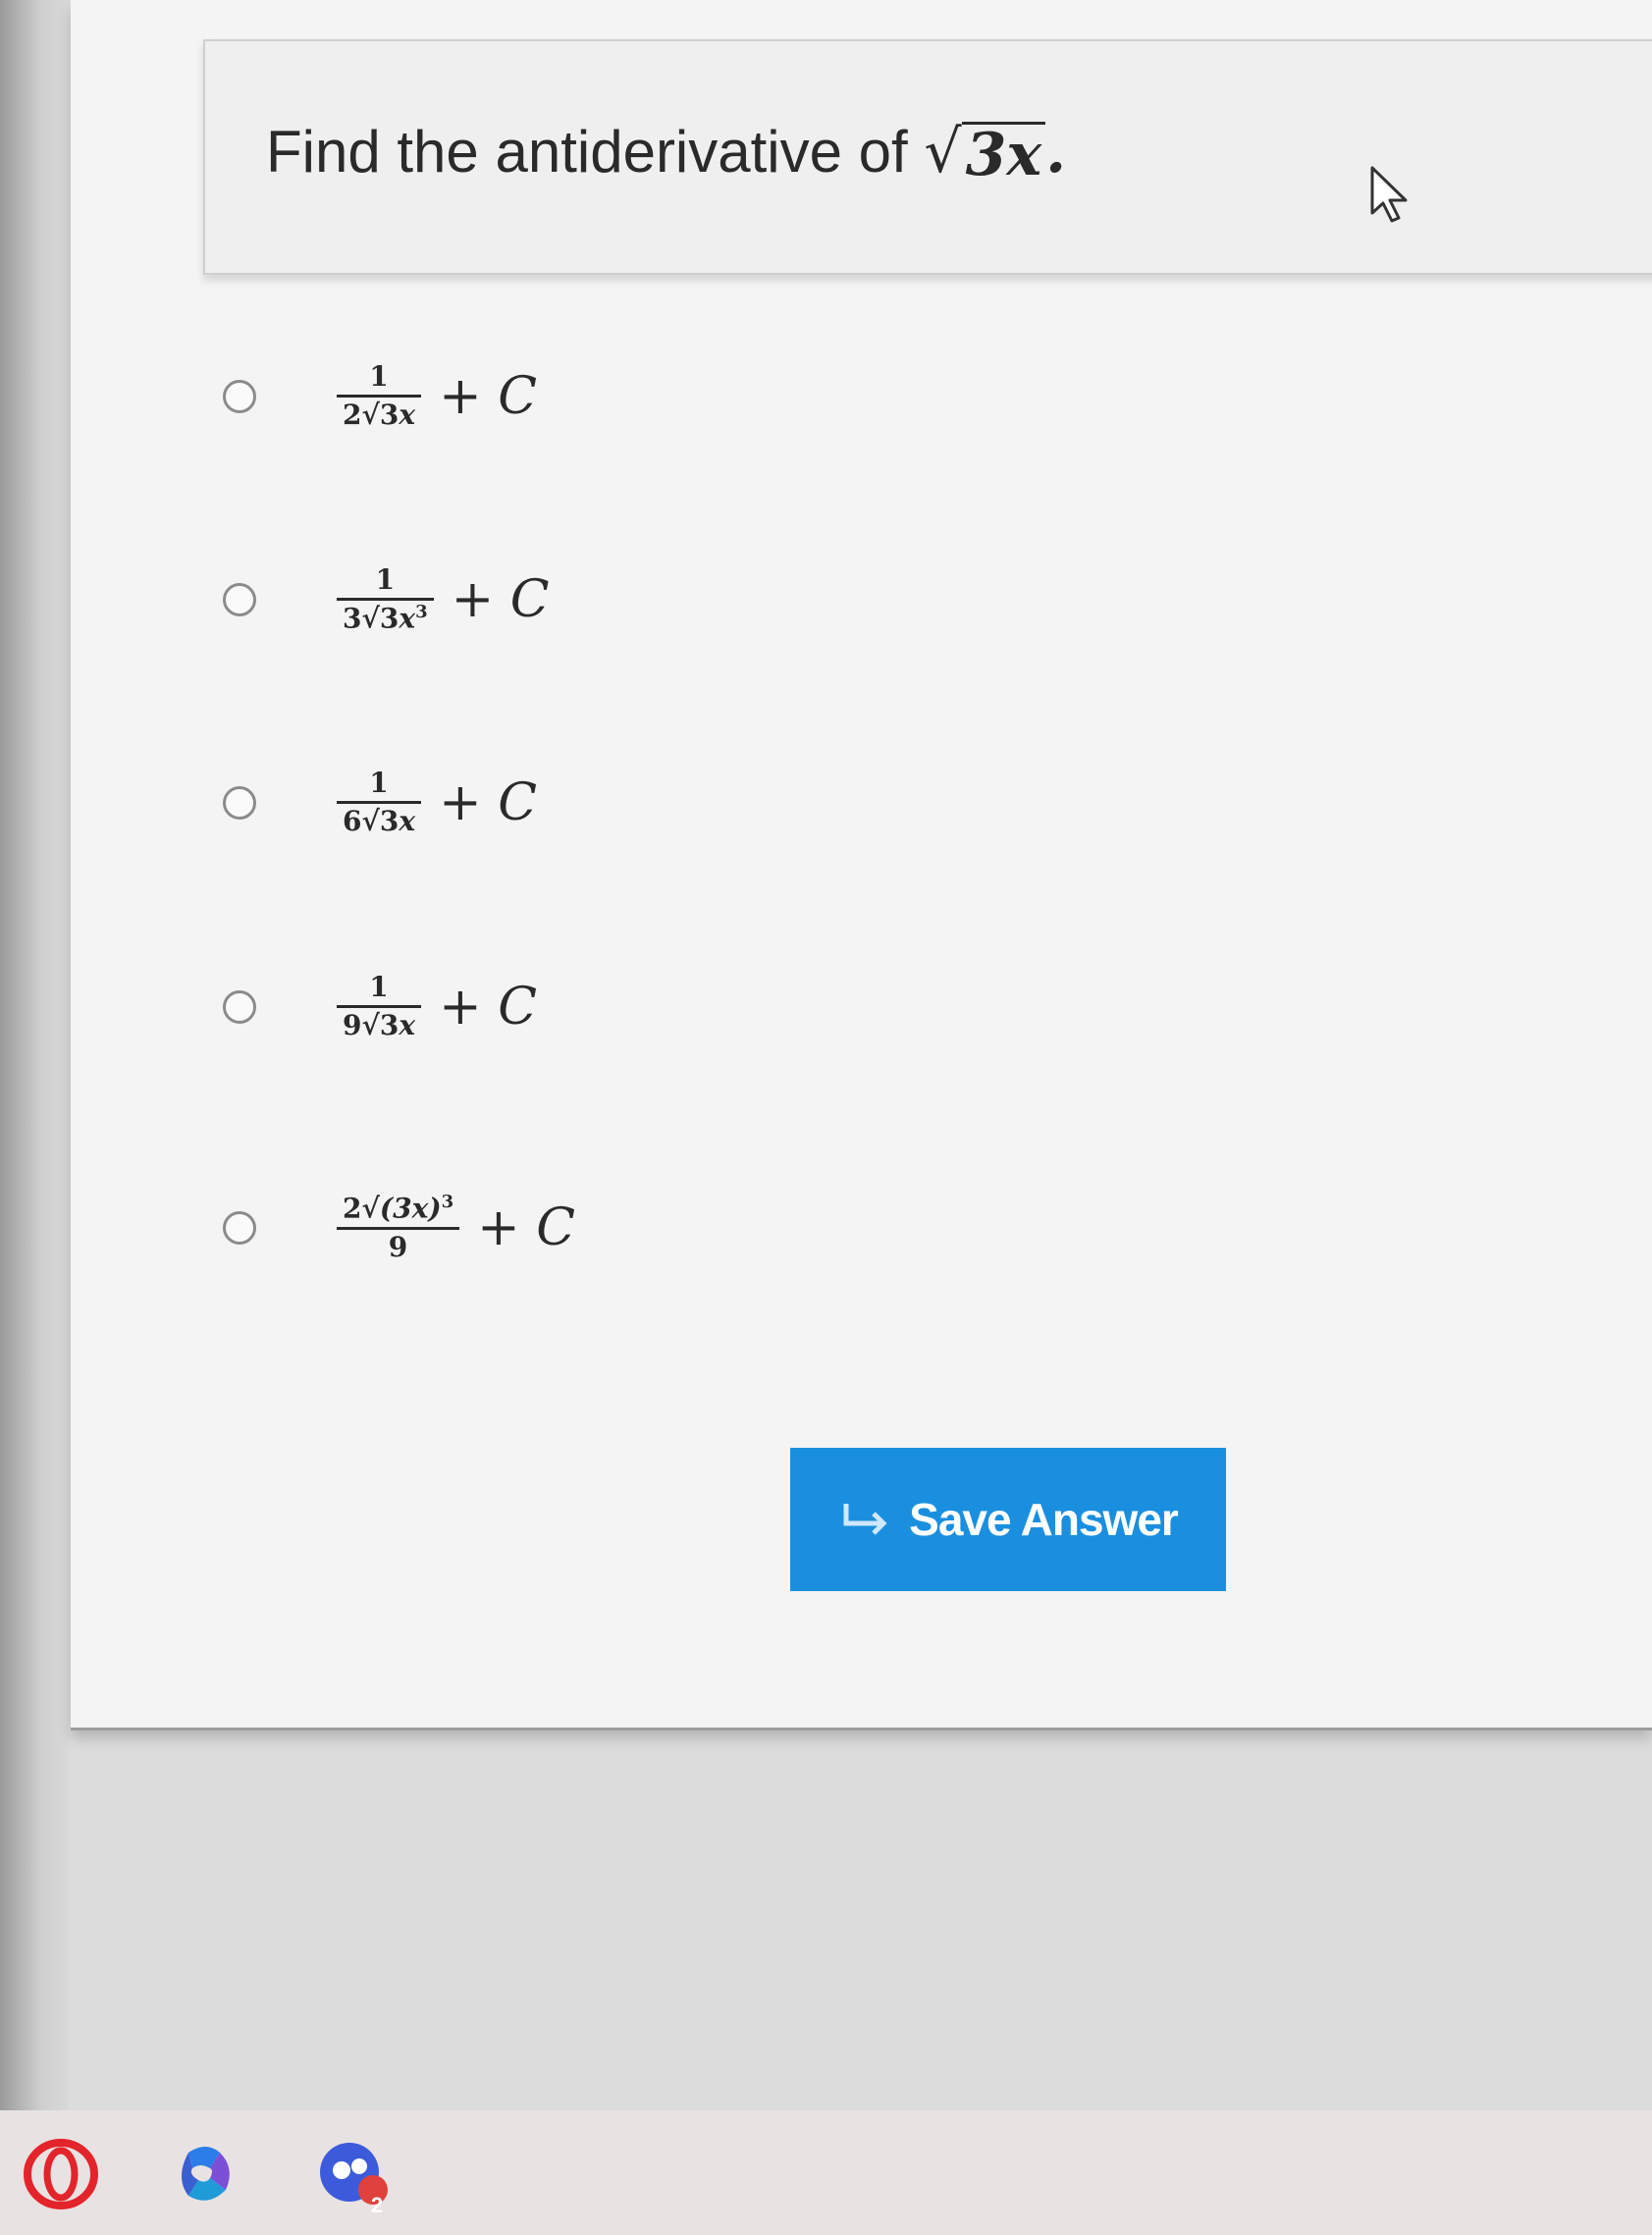  I want to click on option-5-radio, so click(239, 1227).